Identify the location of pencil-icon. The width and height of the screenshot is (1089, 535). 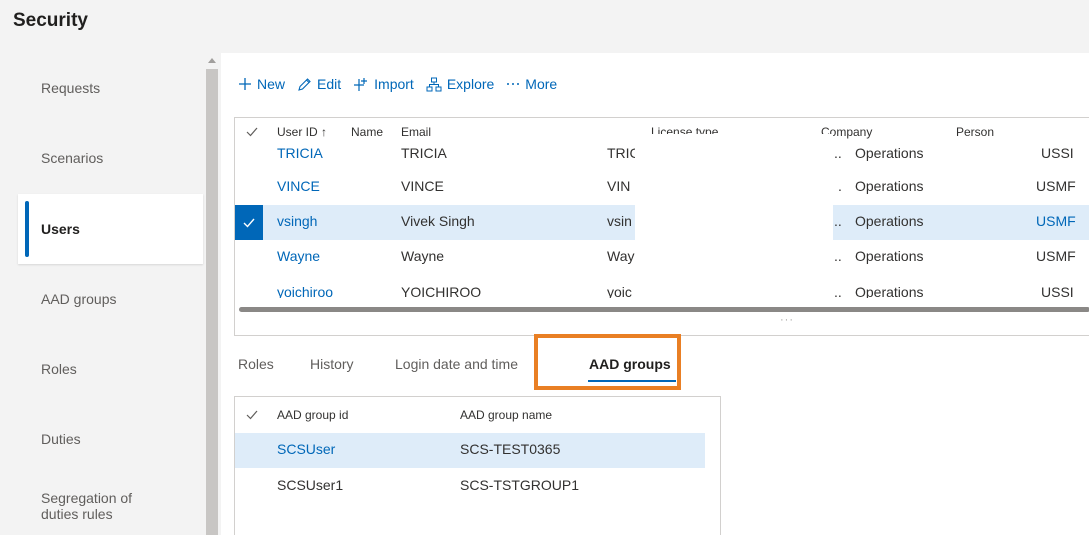
(304, 84).